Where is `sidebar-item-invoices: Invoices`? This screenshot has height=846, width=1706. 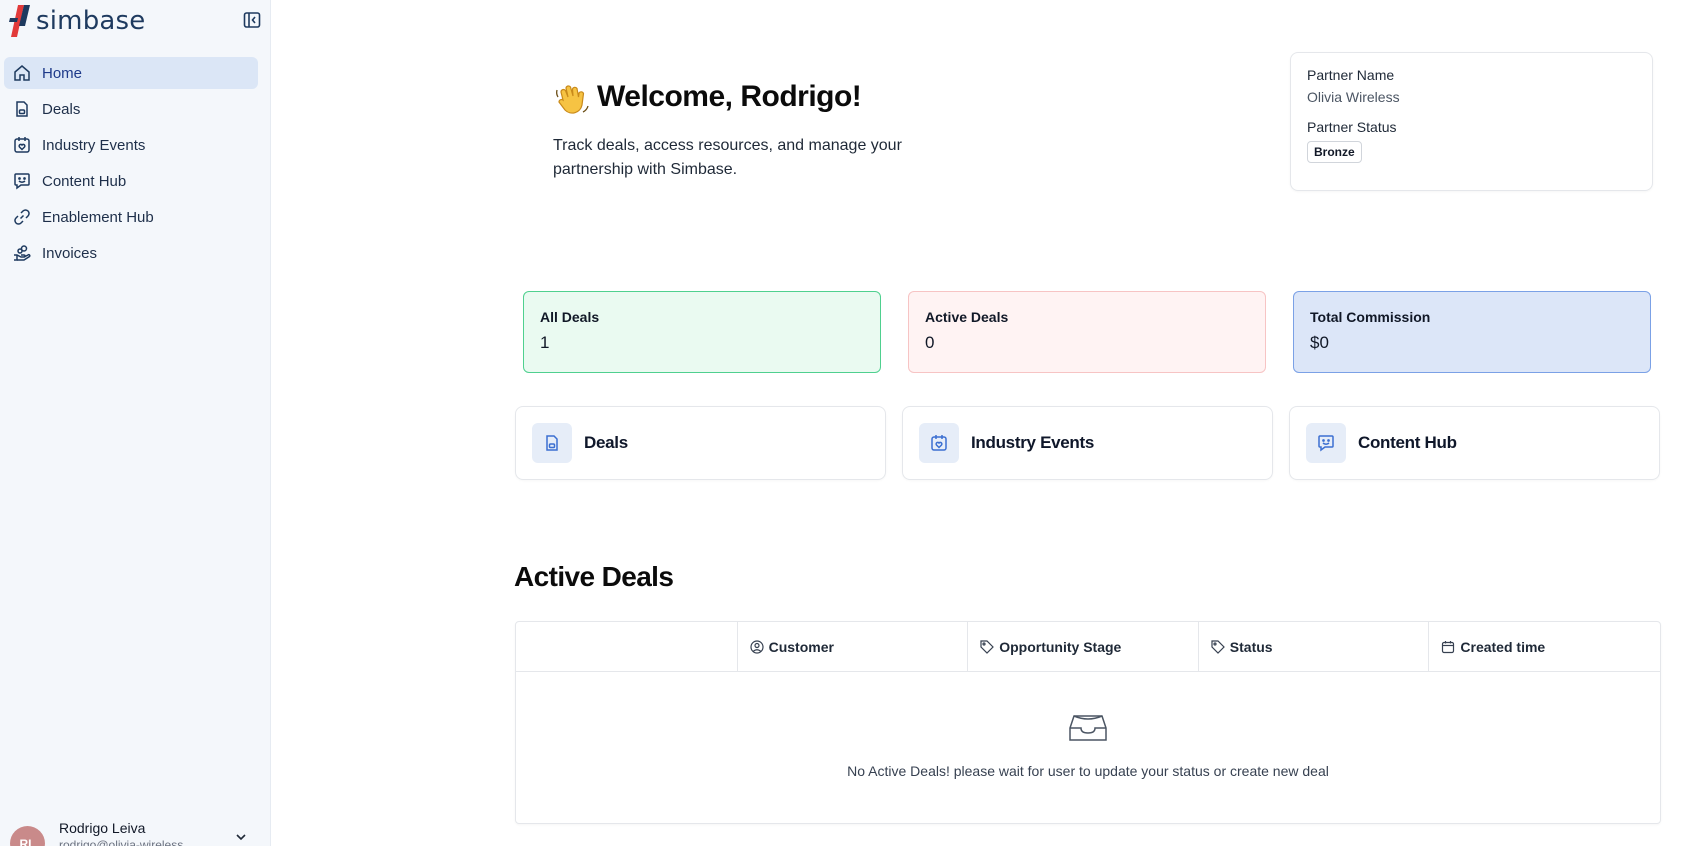 sidebar-item-invoices: Invoices is located at coordinates (131, 253).